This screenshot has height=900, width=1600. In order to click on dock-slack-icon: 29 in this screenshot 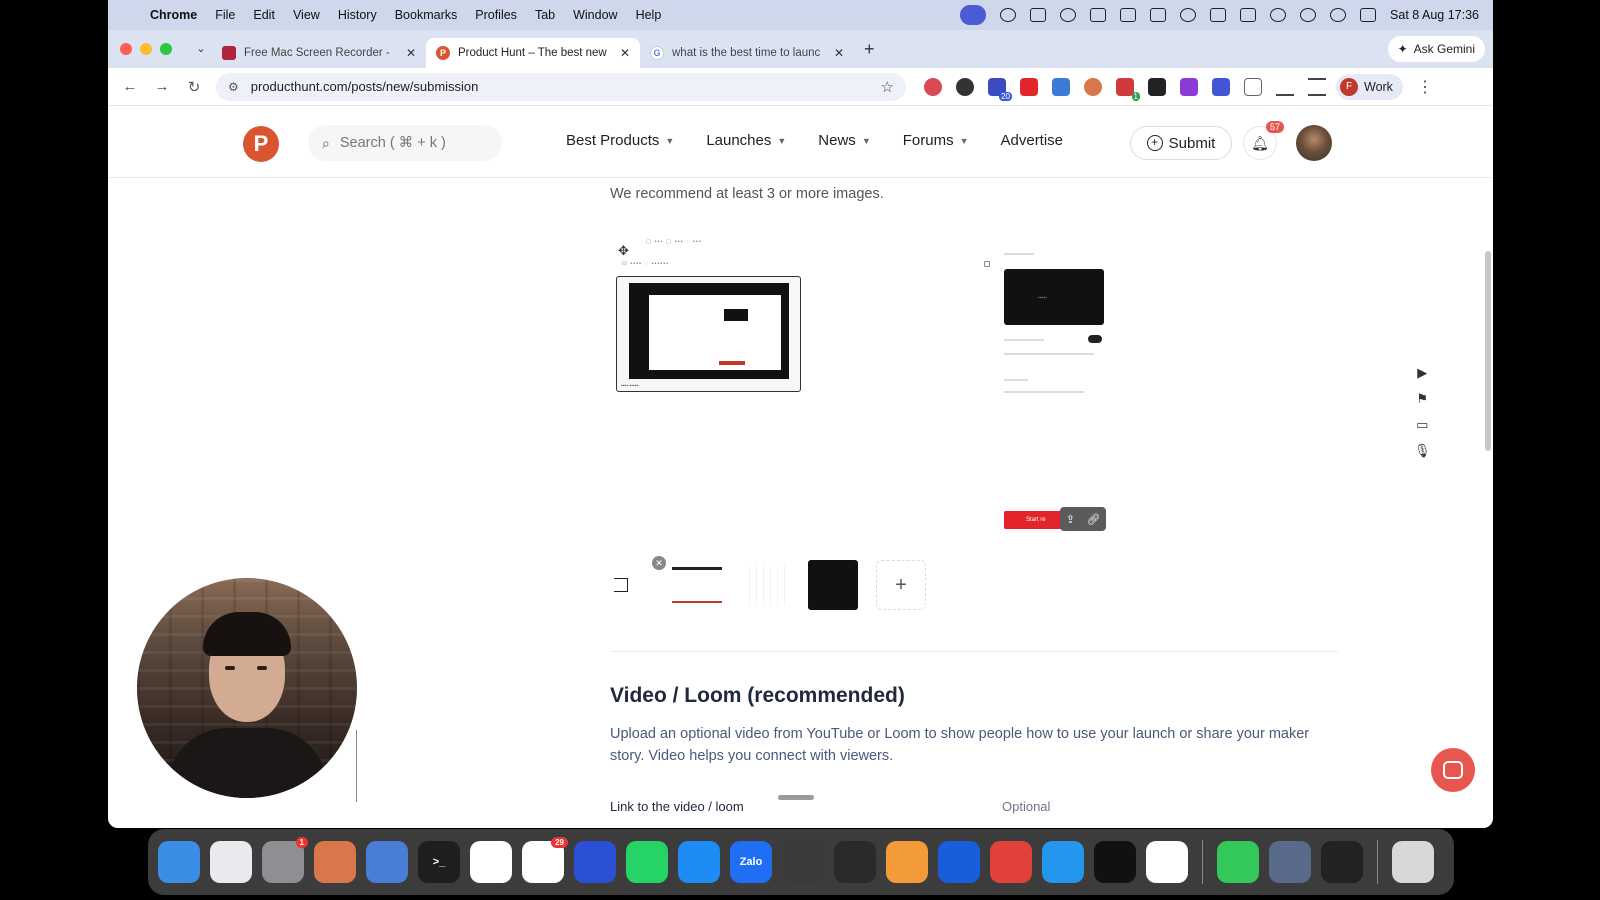, I will do `click(545, 860)`.